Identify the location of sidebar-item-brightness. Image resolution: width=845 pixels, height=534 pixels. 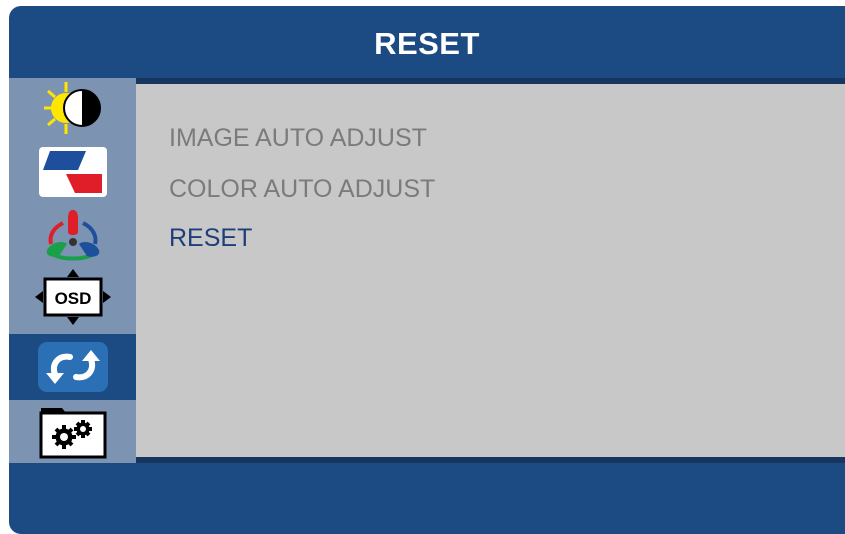
(72, 108).